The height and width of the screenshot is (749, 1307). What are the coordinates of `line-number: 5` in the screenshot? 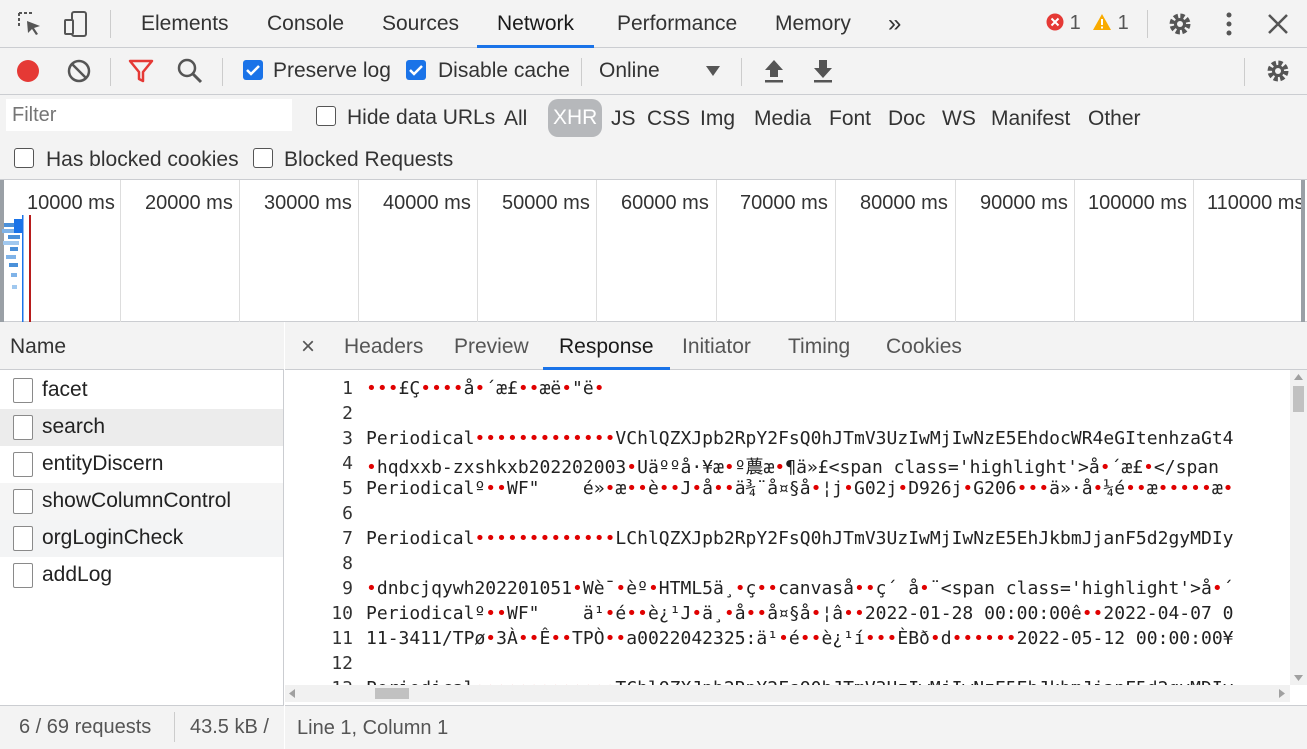 It's located at (347, 488).